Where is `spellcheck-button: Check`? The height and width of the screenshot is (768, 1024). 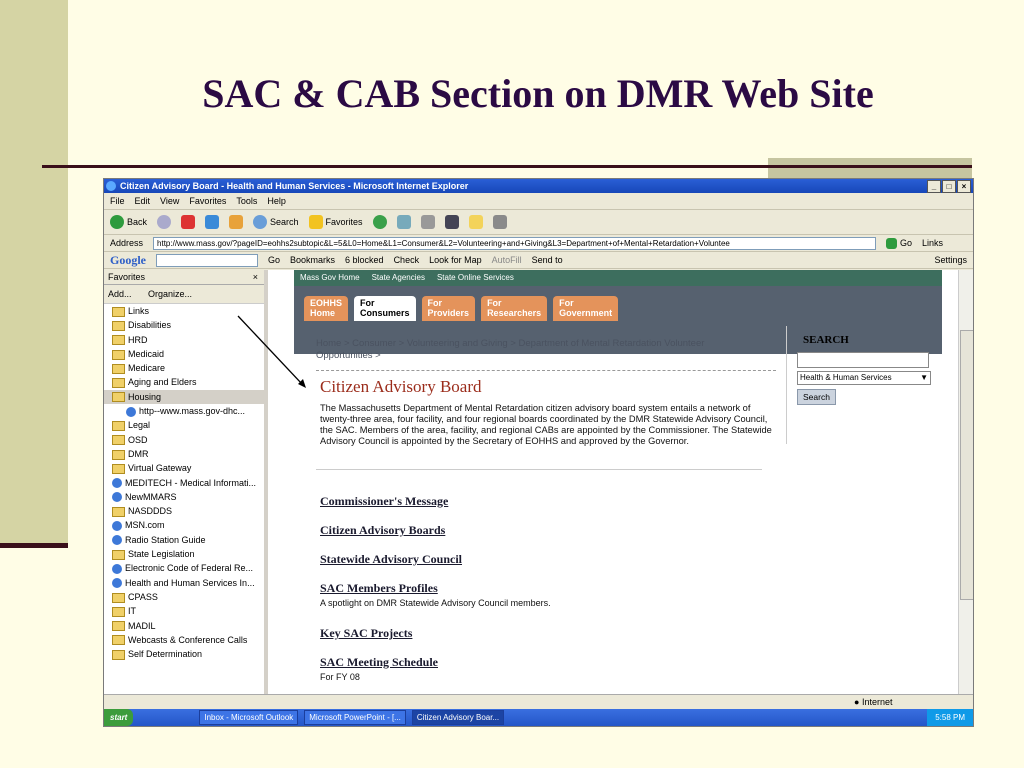
spellcheck-button: Check is located at coordinates (407, 260).